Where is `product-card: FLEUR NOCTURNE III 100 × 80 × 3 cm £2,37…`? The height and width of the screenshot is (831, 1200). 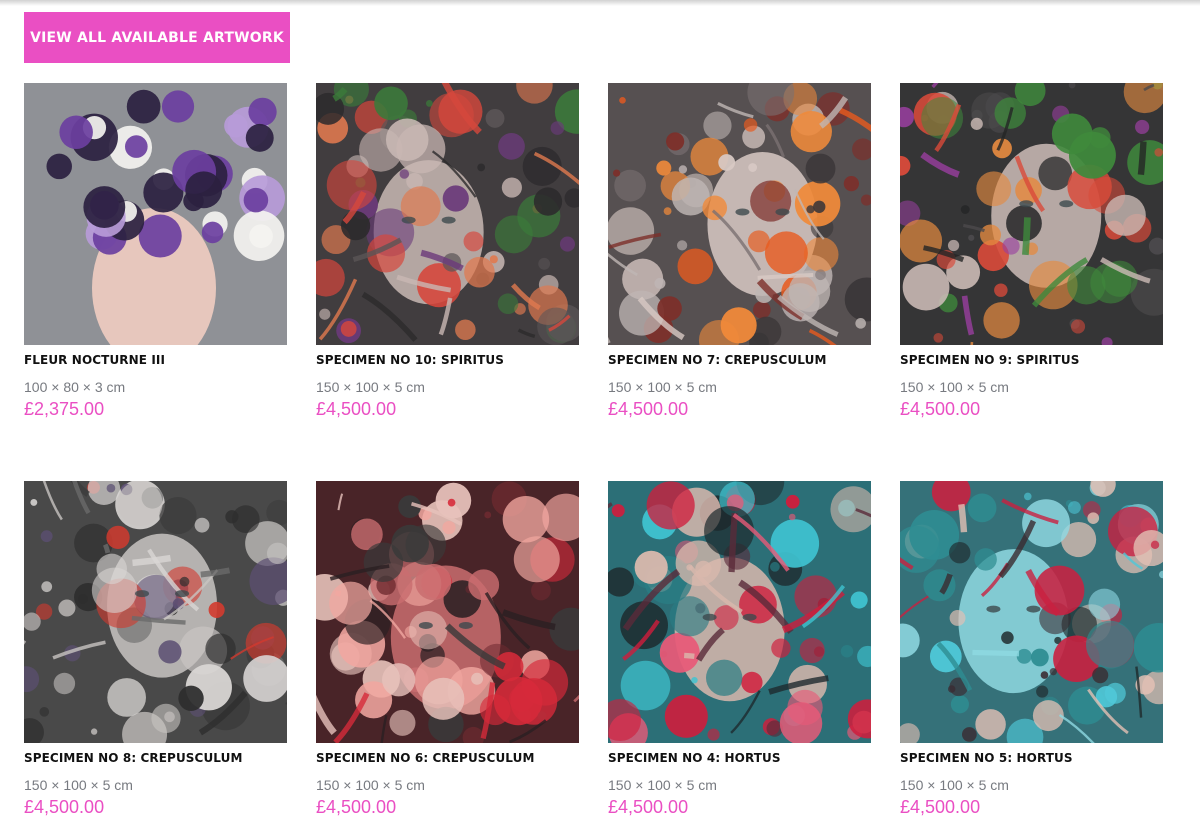
product-card: FLEUR NOCTURNE III 100 × 80 × 3 cm £2,37… is located at coordinates (155, 251).